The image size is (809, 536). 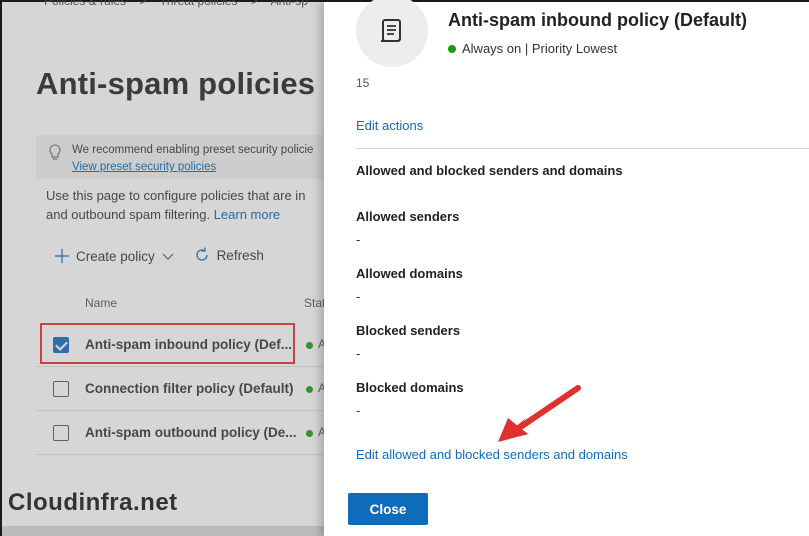 What do you see at coordinates (388, 509) in the screenshot?
I see `close-button: Close` at bounding box center [388, 509].